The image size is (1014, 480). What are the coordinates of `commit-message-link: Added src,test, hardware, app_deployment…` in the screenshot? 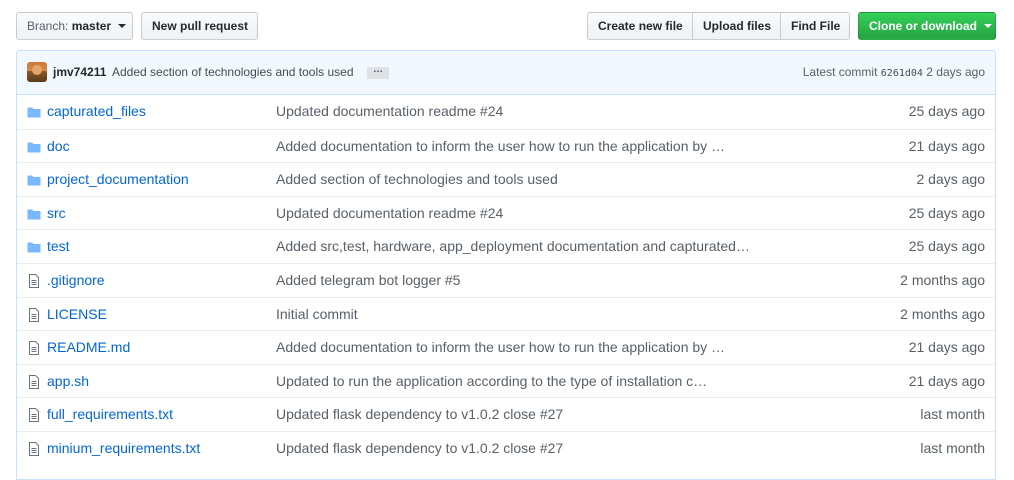 It's located at (513, 246).